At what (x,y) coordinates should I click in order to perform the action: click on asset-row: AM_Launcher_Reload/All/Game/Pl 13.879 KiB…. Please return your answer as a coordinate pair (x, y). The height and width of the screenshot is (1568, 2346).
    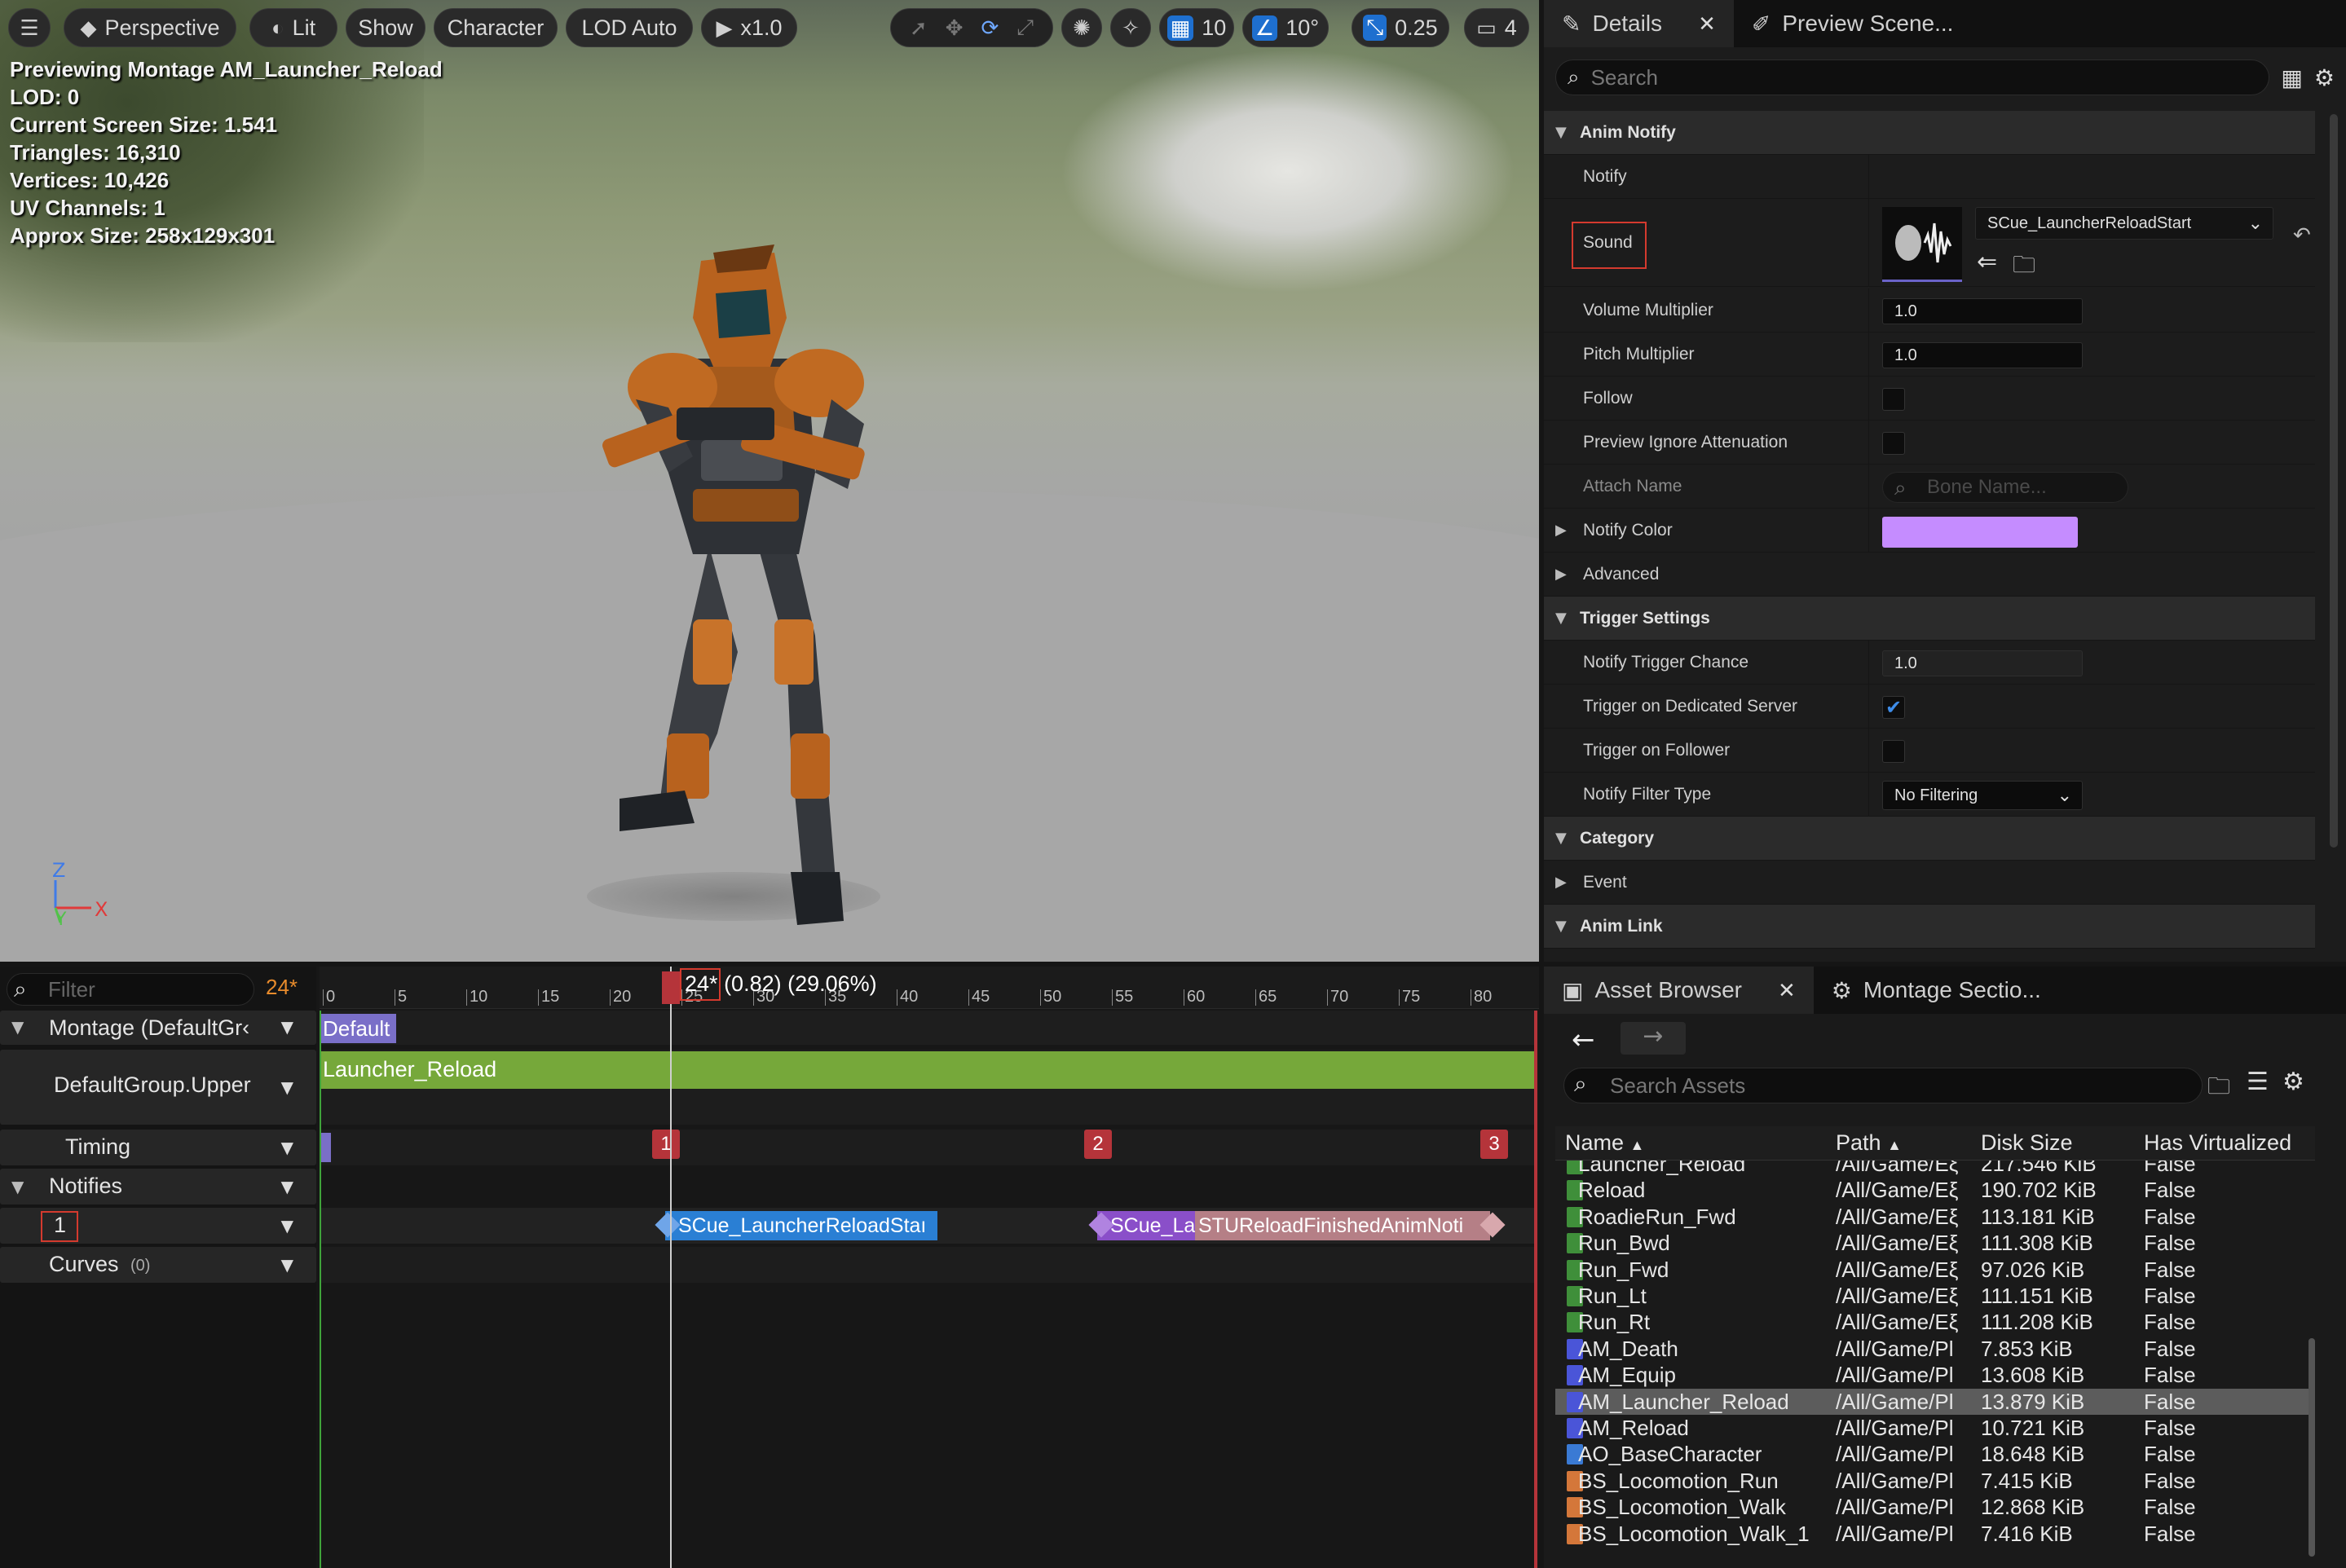
    Looking at the image, I should click on (1935, 1401).